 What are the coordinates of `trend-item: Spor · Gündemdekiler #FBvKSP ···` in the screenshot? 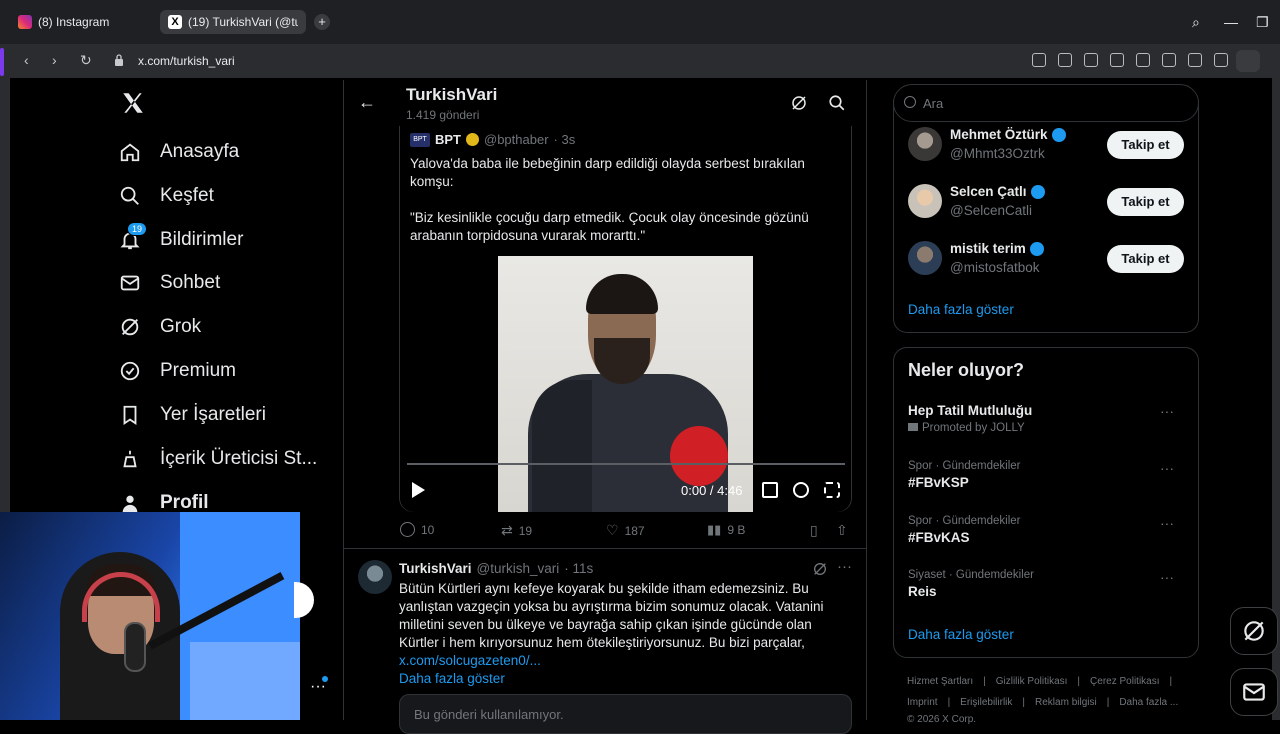 It's located at (1048, 475).